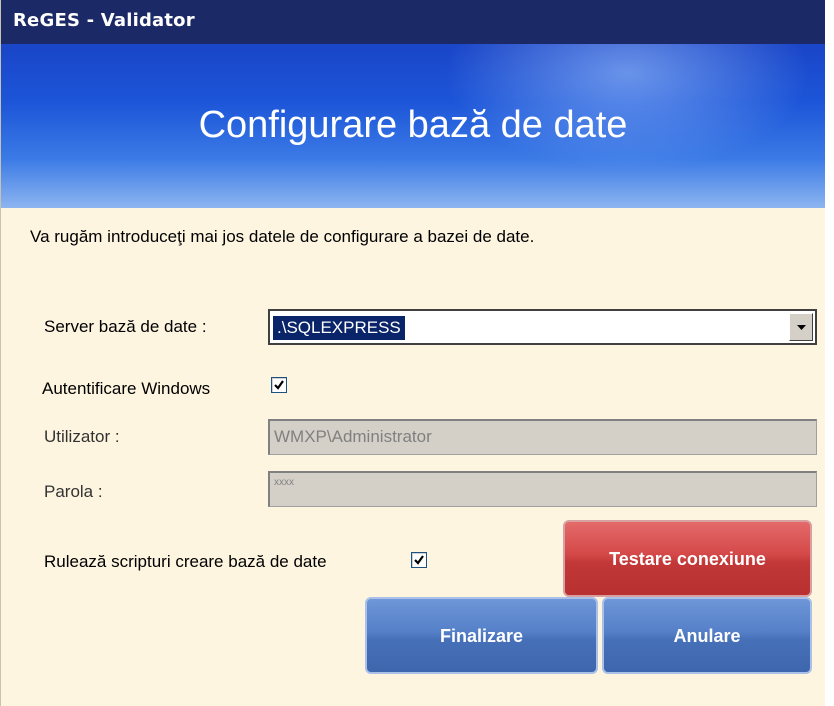  I want to click on server-label: Server bază de date :, so click(125, 326).